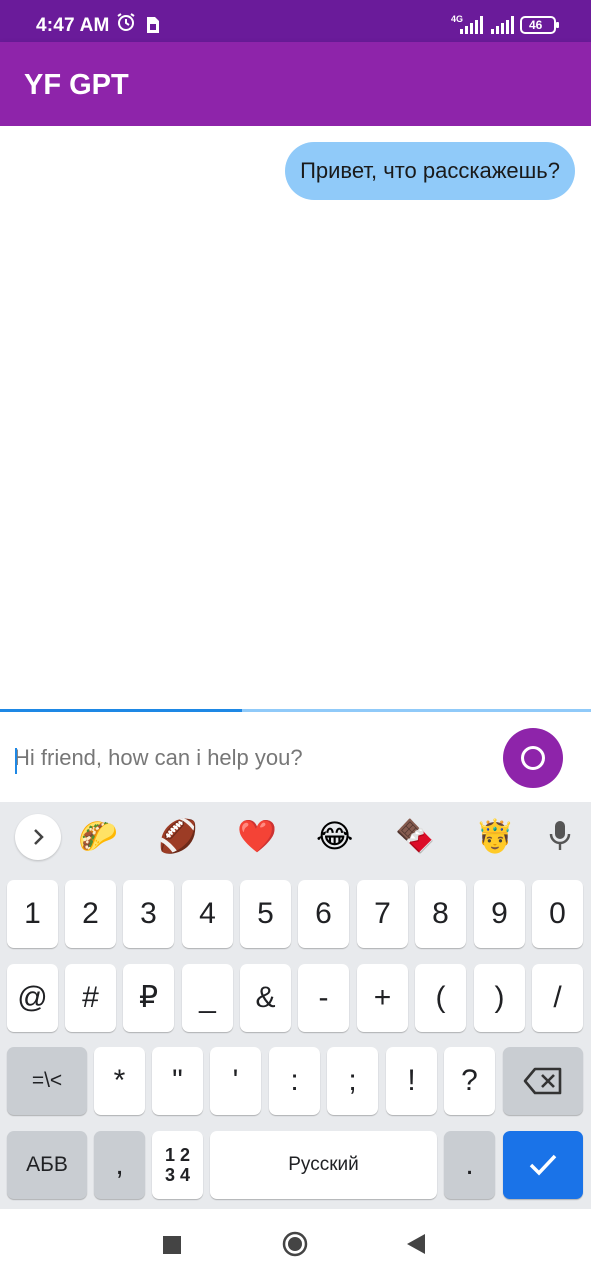 This screenshot has width=591, height=1280. I want to click on expand-button, so click(38, 837).